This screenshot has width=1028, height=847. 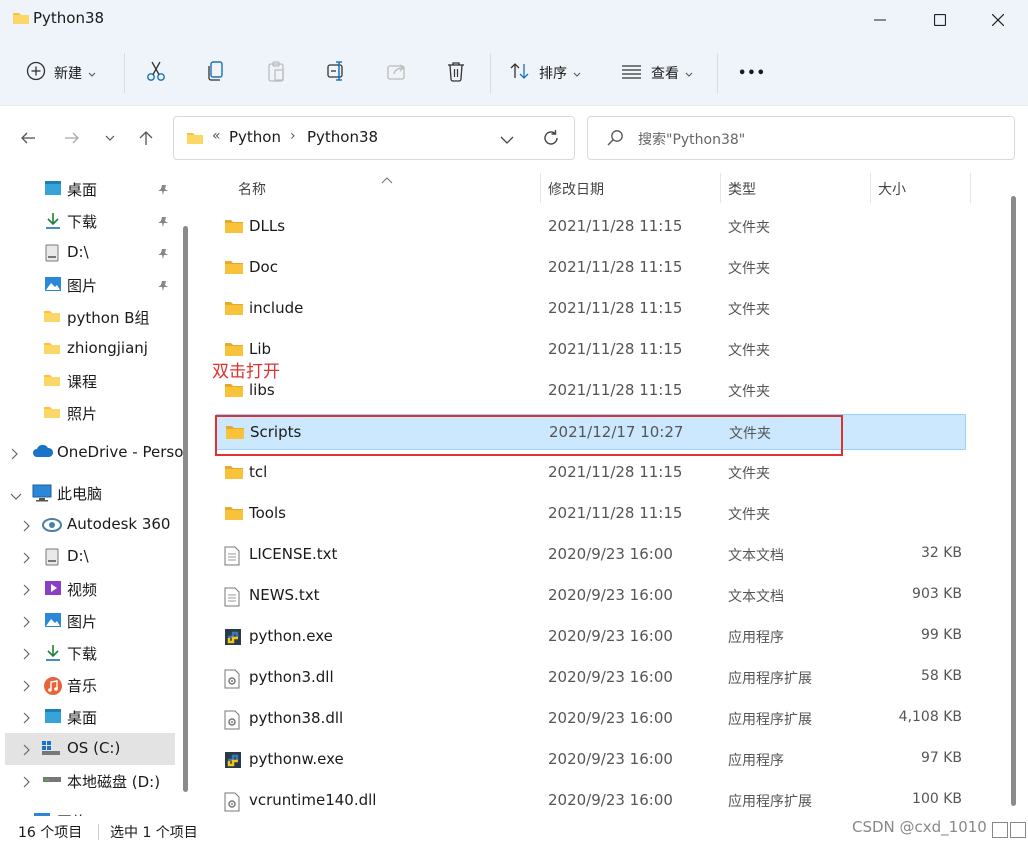 What do you see at coordinates (1018, 830) in the screenshot?
I see `tiles-view-button` at bounding box center [1018, 830].